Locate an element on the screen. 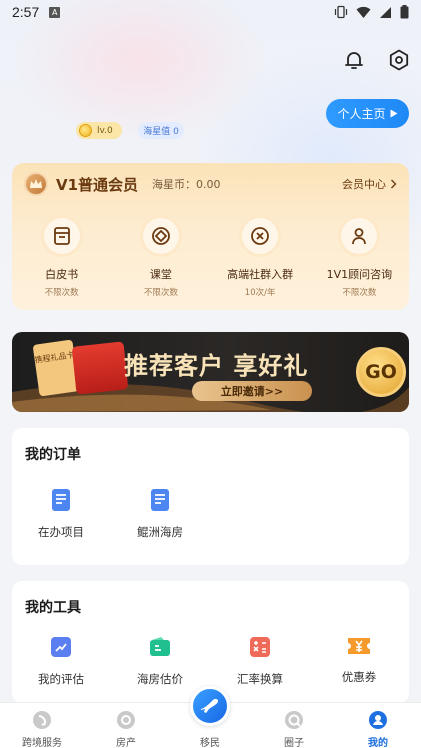 Image resolution: width=421 pixels, height=748 pixels. coupon-icon is located at coordinates (359, 646).